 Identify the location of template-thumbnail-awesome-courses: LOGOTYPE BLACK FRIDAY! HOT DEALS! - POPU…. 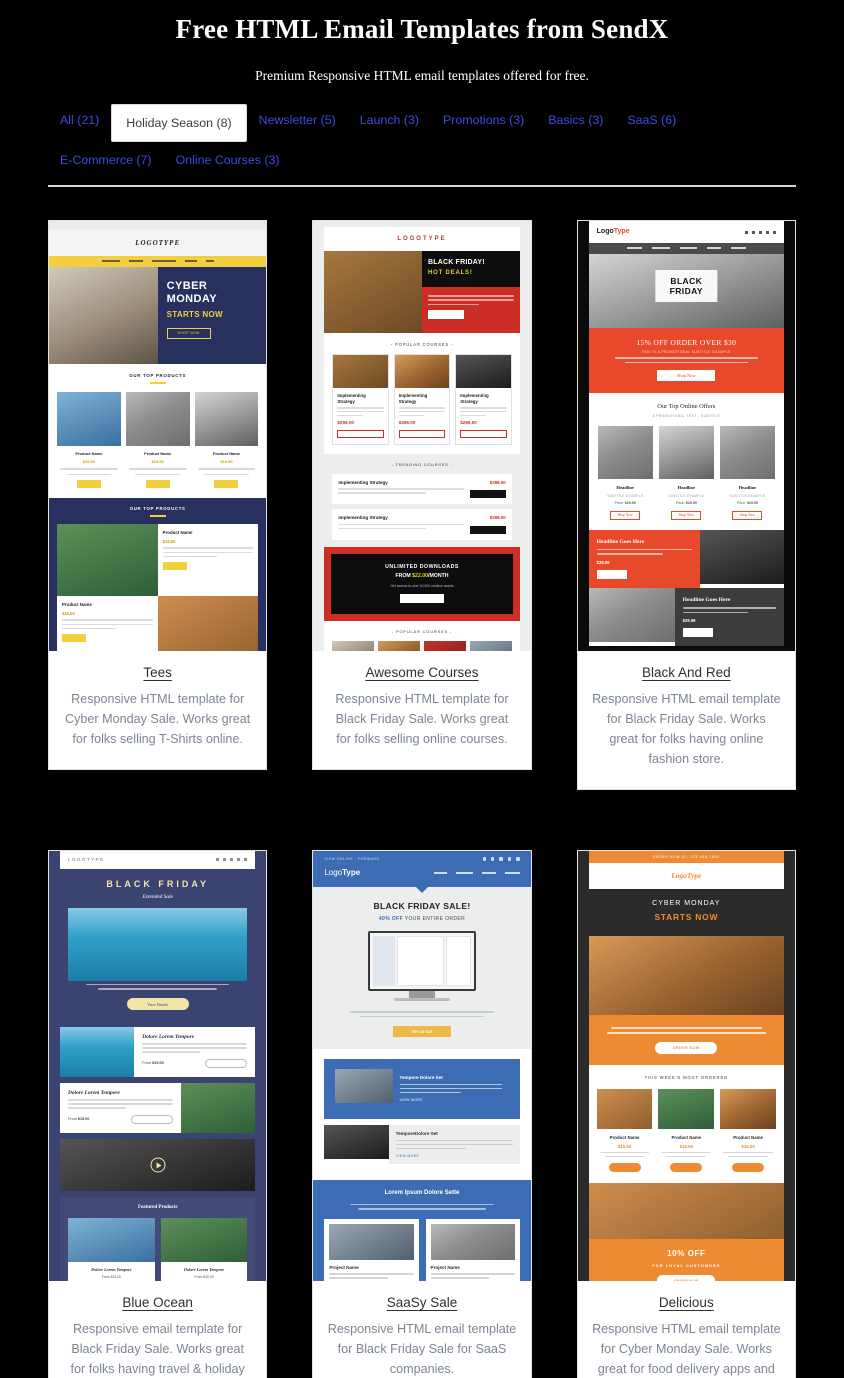
(422, 436).